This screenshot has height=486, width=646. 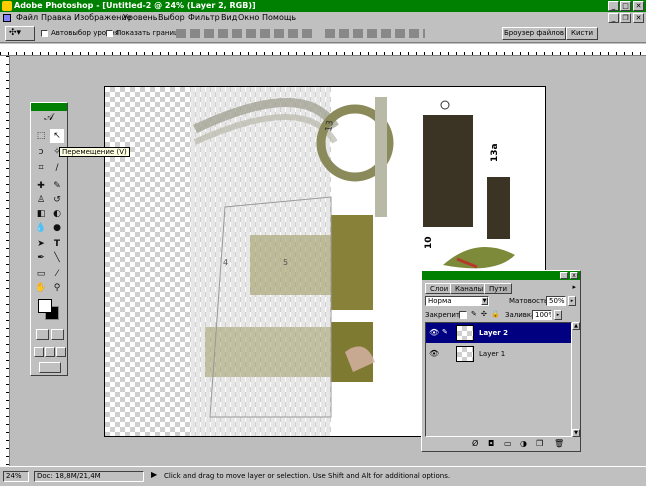 I want to click on align-buttons, so click(x=246, y=33).